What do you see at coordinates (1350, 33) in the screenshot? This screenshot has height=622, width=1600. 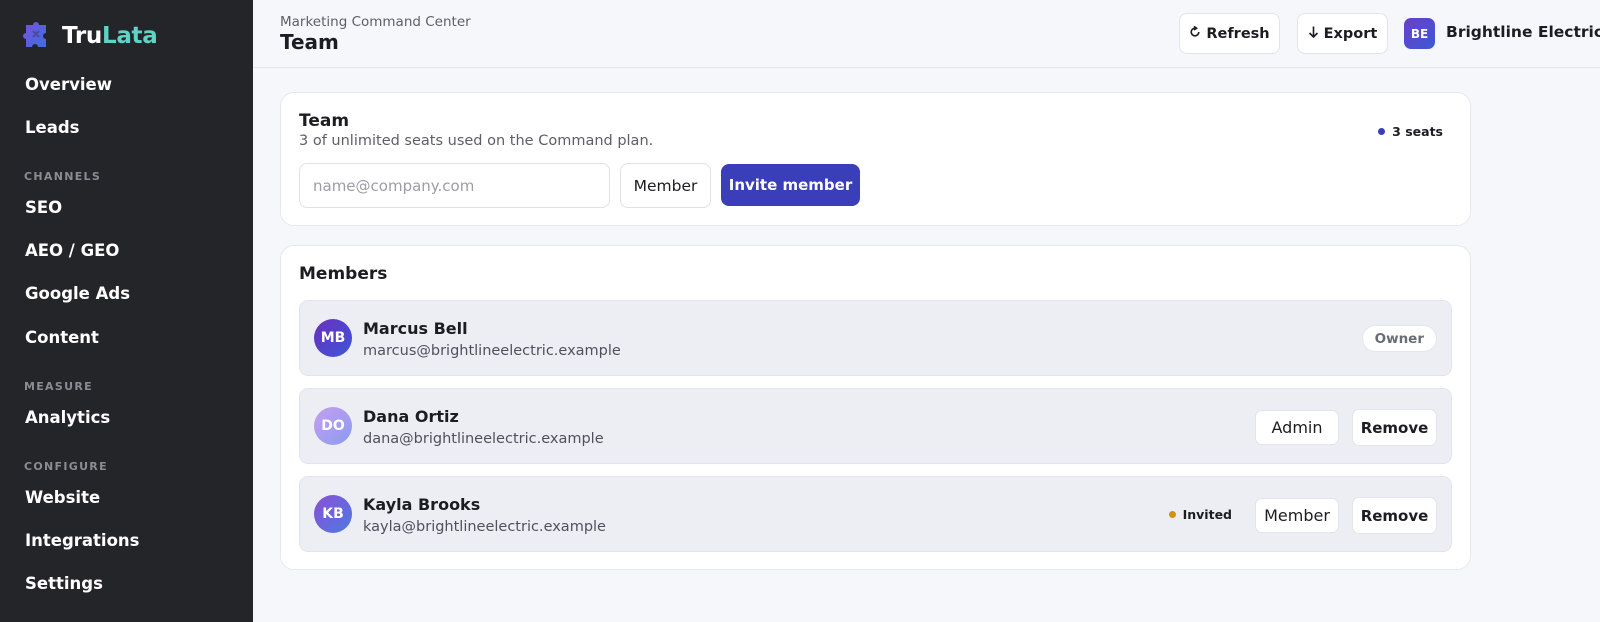 I see `export-label: Export` at bounding box center [1350, 33].